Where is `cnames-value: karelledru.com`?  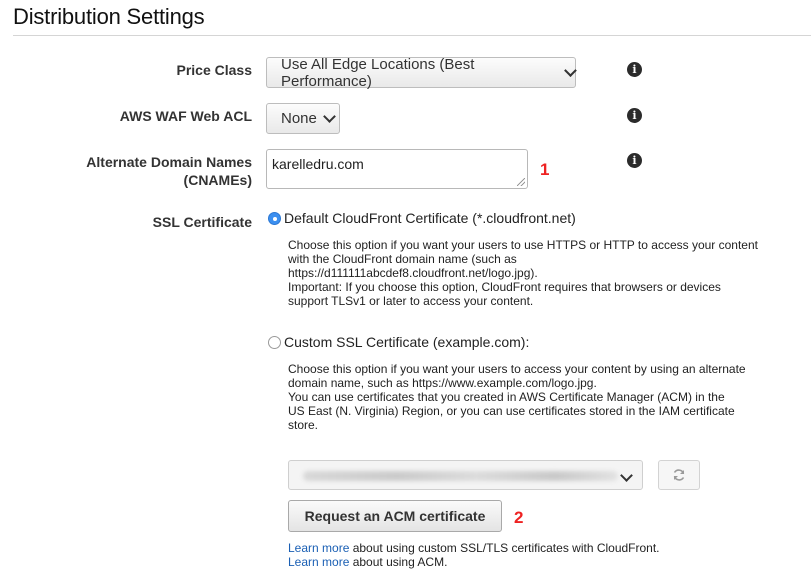
cnames-value: karelledru.com is located at coordinates (318, 164).